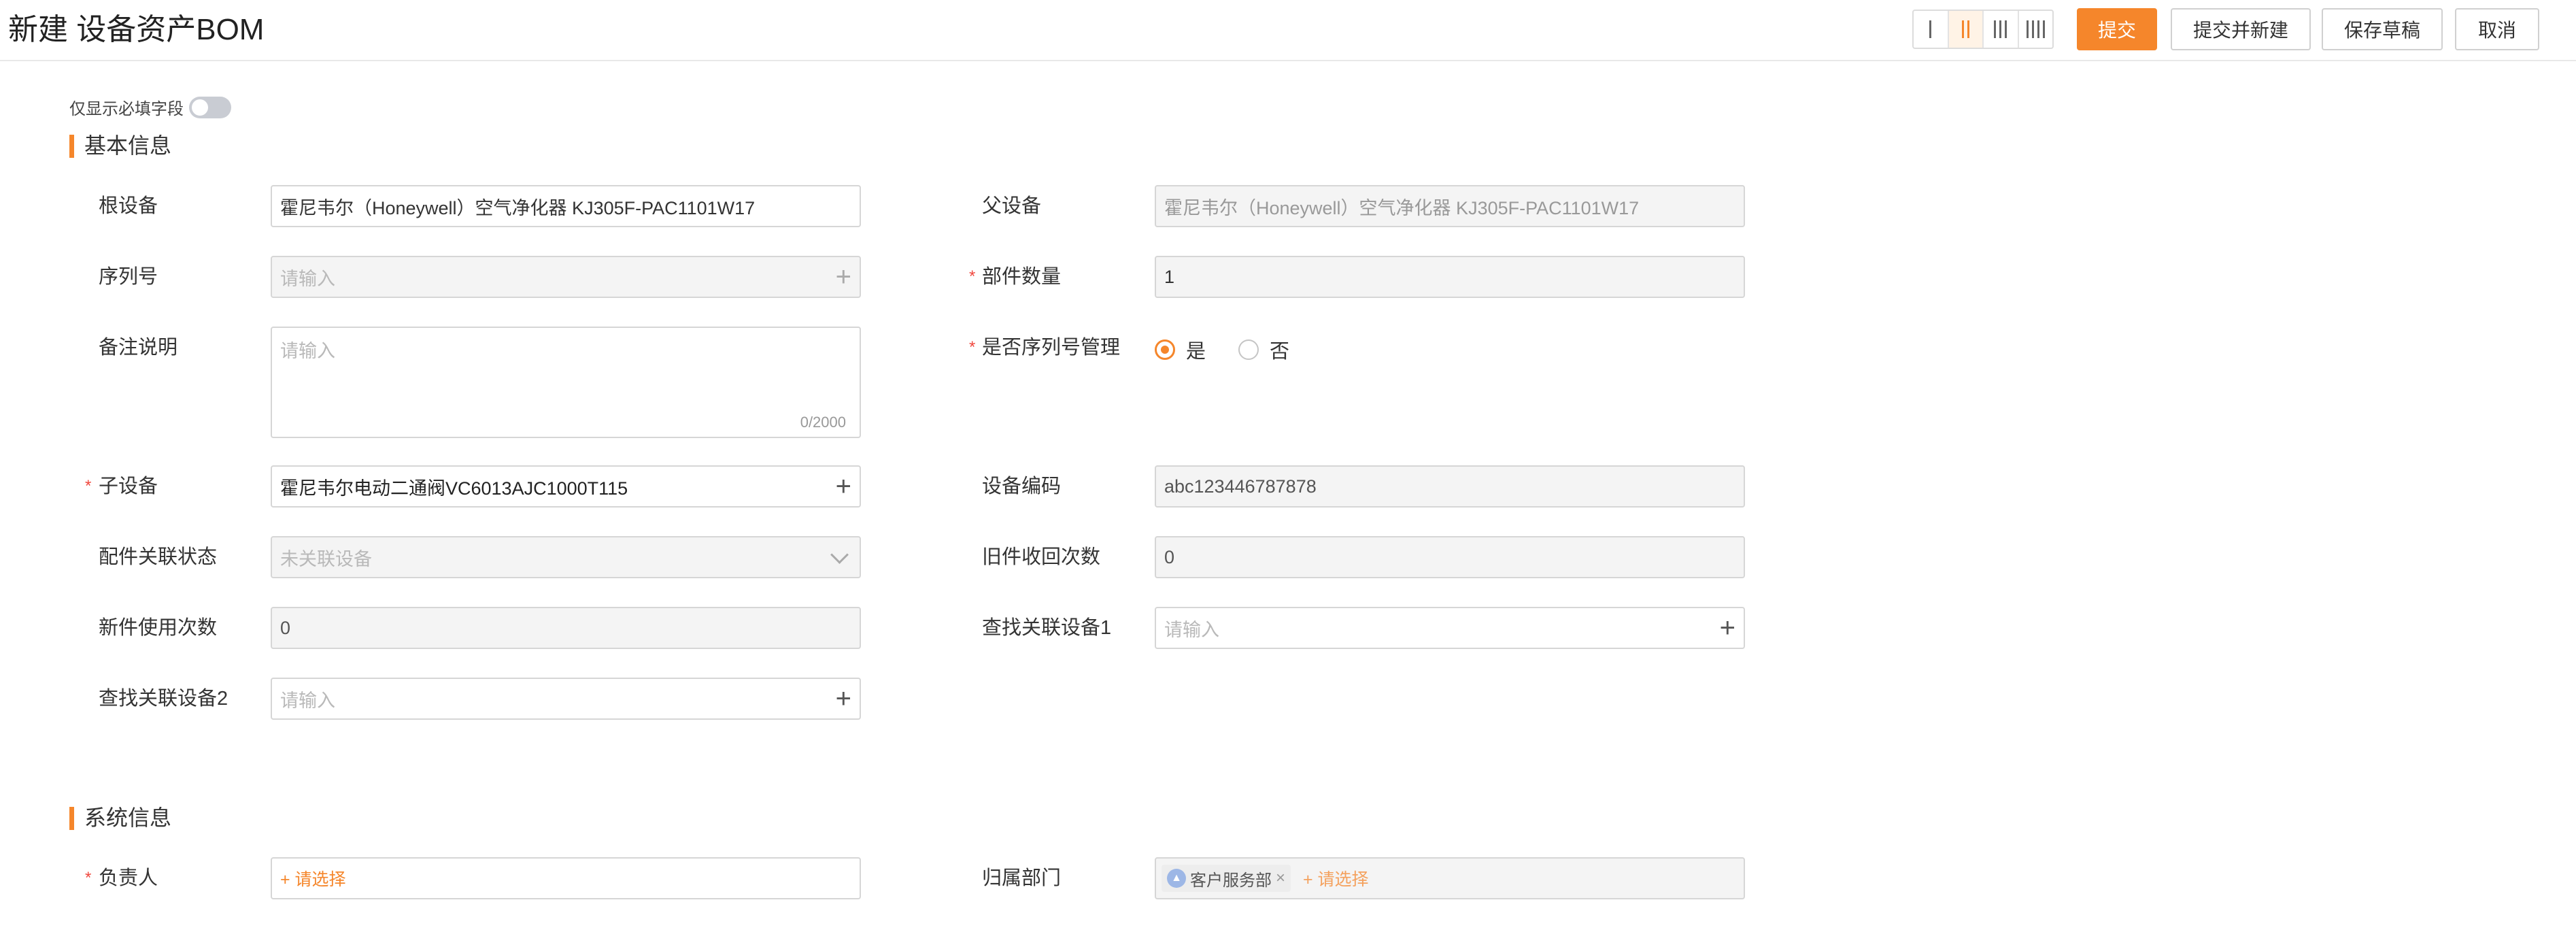 The image size is (2576, 947). What do you see at coordinates (158, 557) in the screenshot?
I see `part-link-status-label: 配件关联状态` at bounding box center [158, 557].